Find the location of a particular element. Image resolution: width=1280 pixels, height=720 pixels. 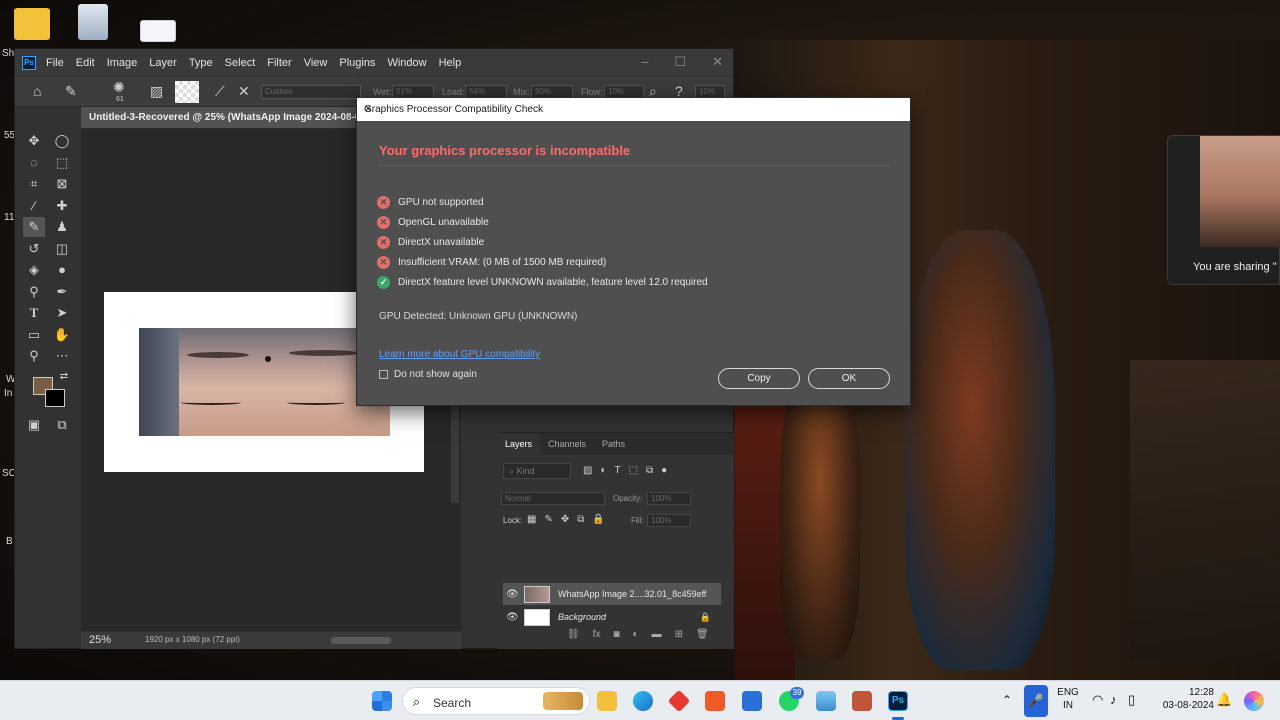

horizontal-scrollbar is located at coordinates (361, 640).